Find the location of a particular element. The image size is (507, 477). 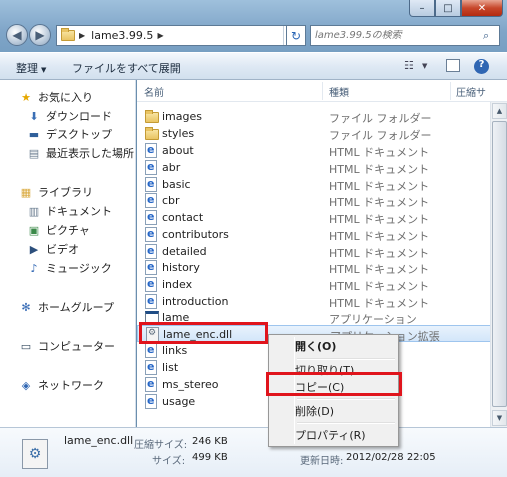

refresh-button: ↻ is located at coordinates (296, 35).